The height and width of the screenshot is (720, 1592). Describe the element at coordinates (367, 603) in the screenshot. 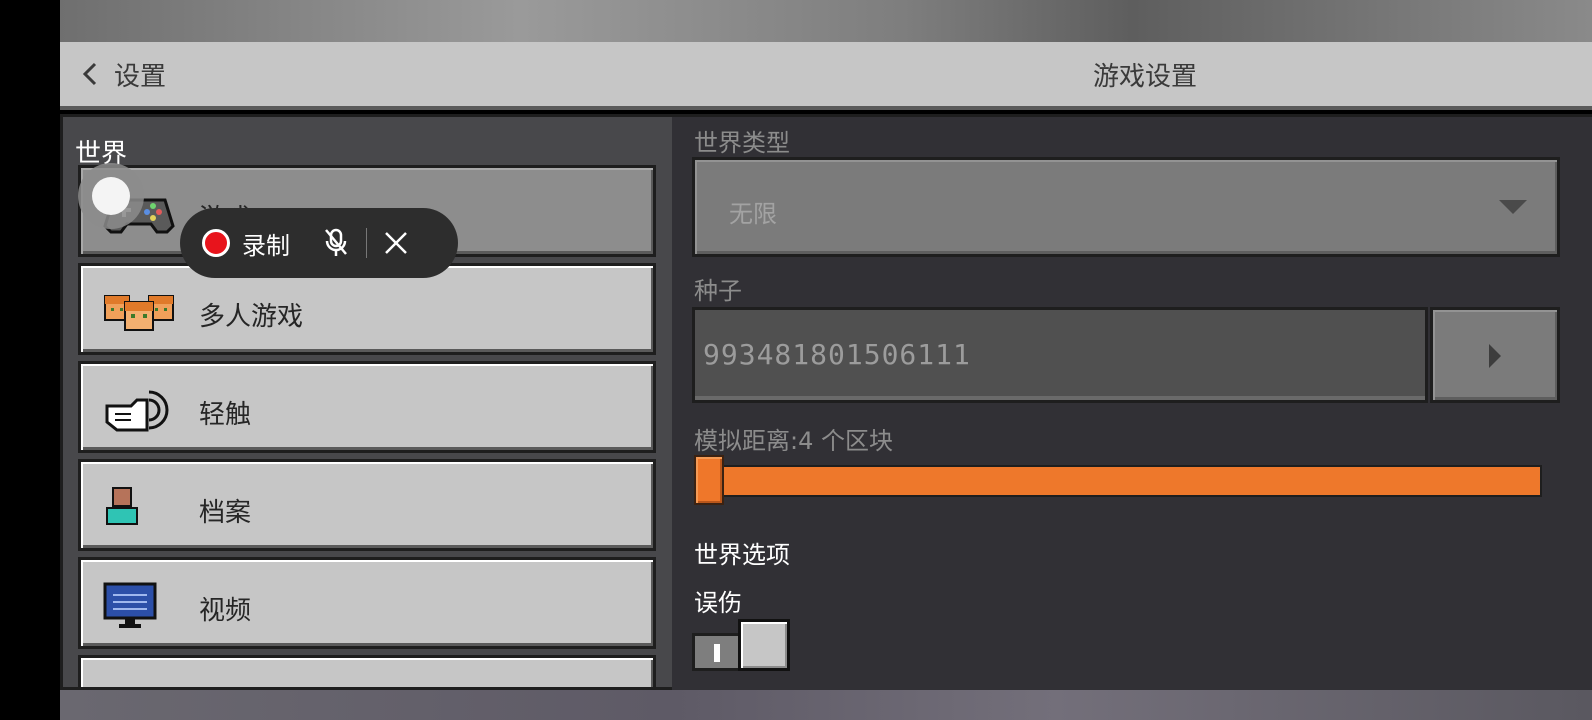

I see `sidebar-item-video: 视频` at that location.